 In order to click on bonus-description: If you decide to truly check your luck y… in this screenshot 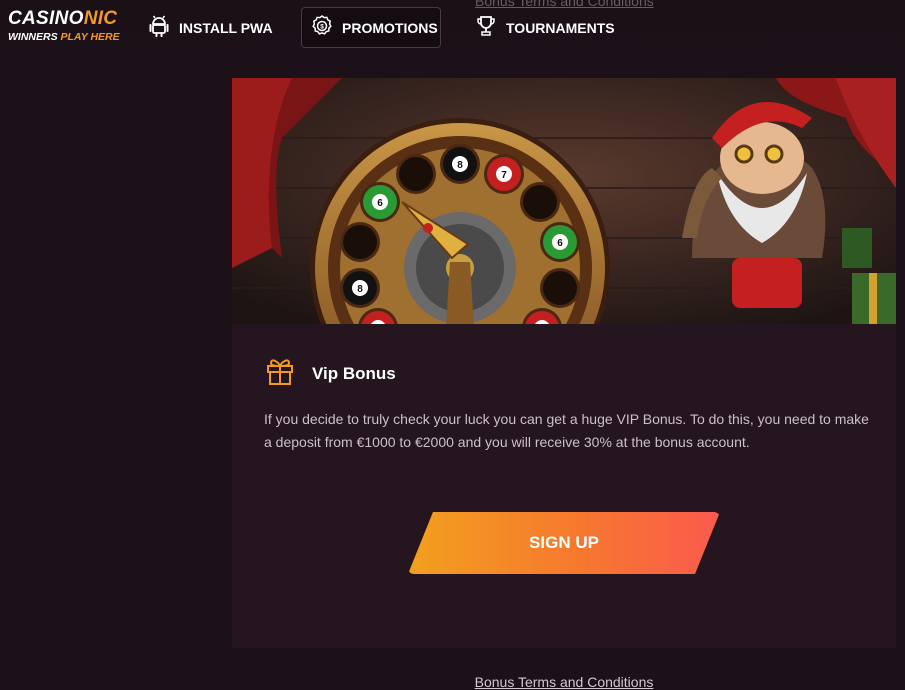, I will do `click(566, 430)`.